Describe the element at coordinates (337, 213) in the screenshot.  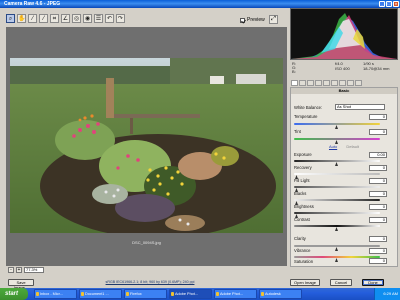
I see `brightness-slider` at that location.